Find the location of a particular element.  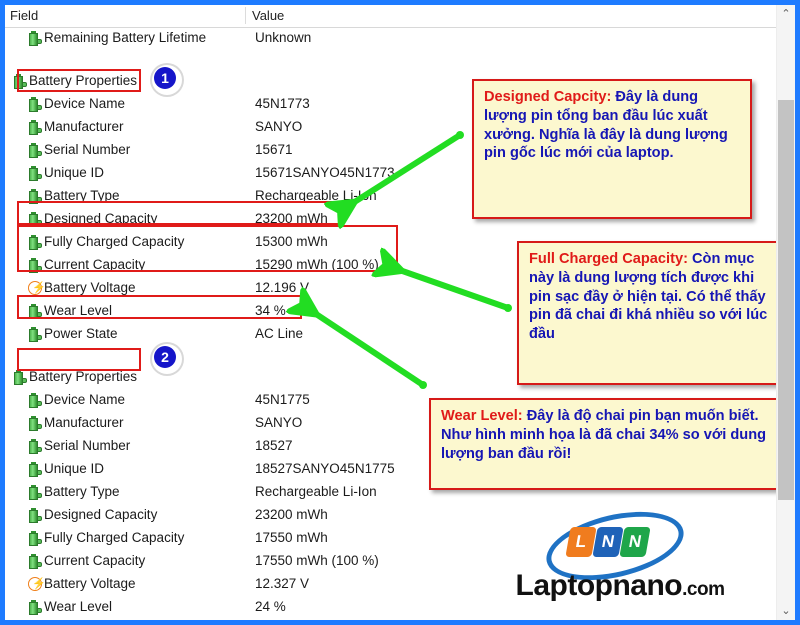

callout-lead: Designed Capcity: is located at coordinates (548, 97).